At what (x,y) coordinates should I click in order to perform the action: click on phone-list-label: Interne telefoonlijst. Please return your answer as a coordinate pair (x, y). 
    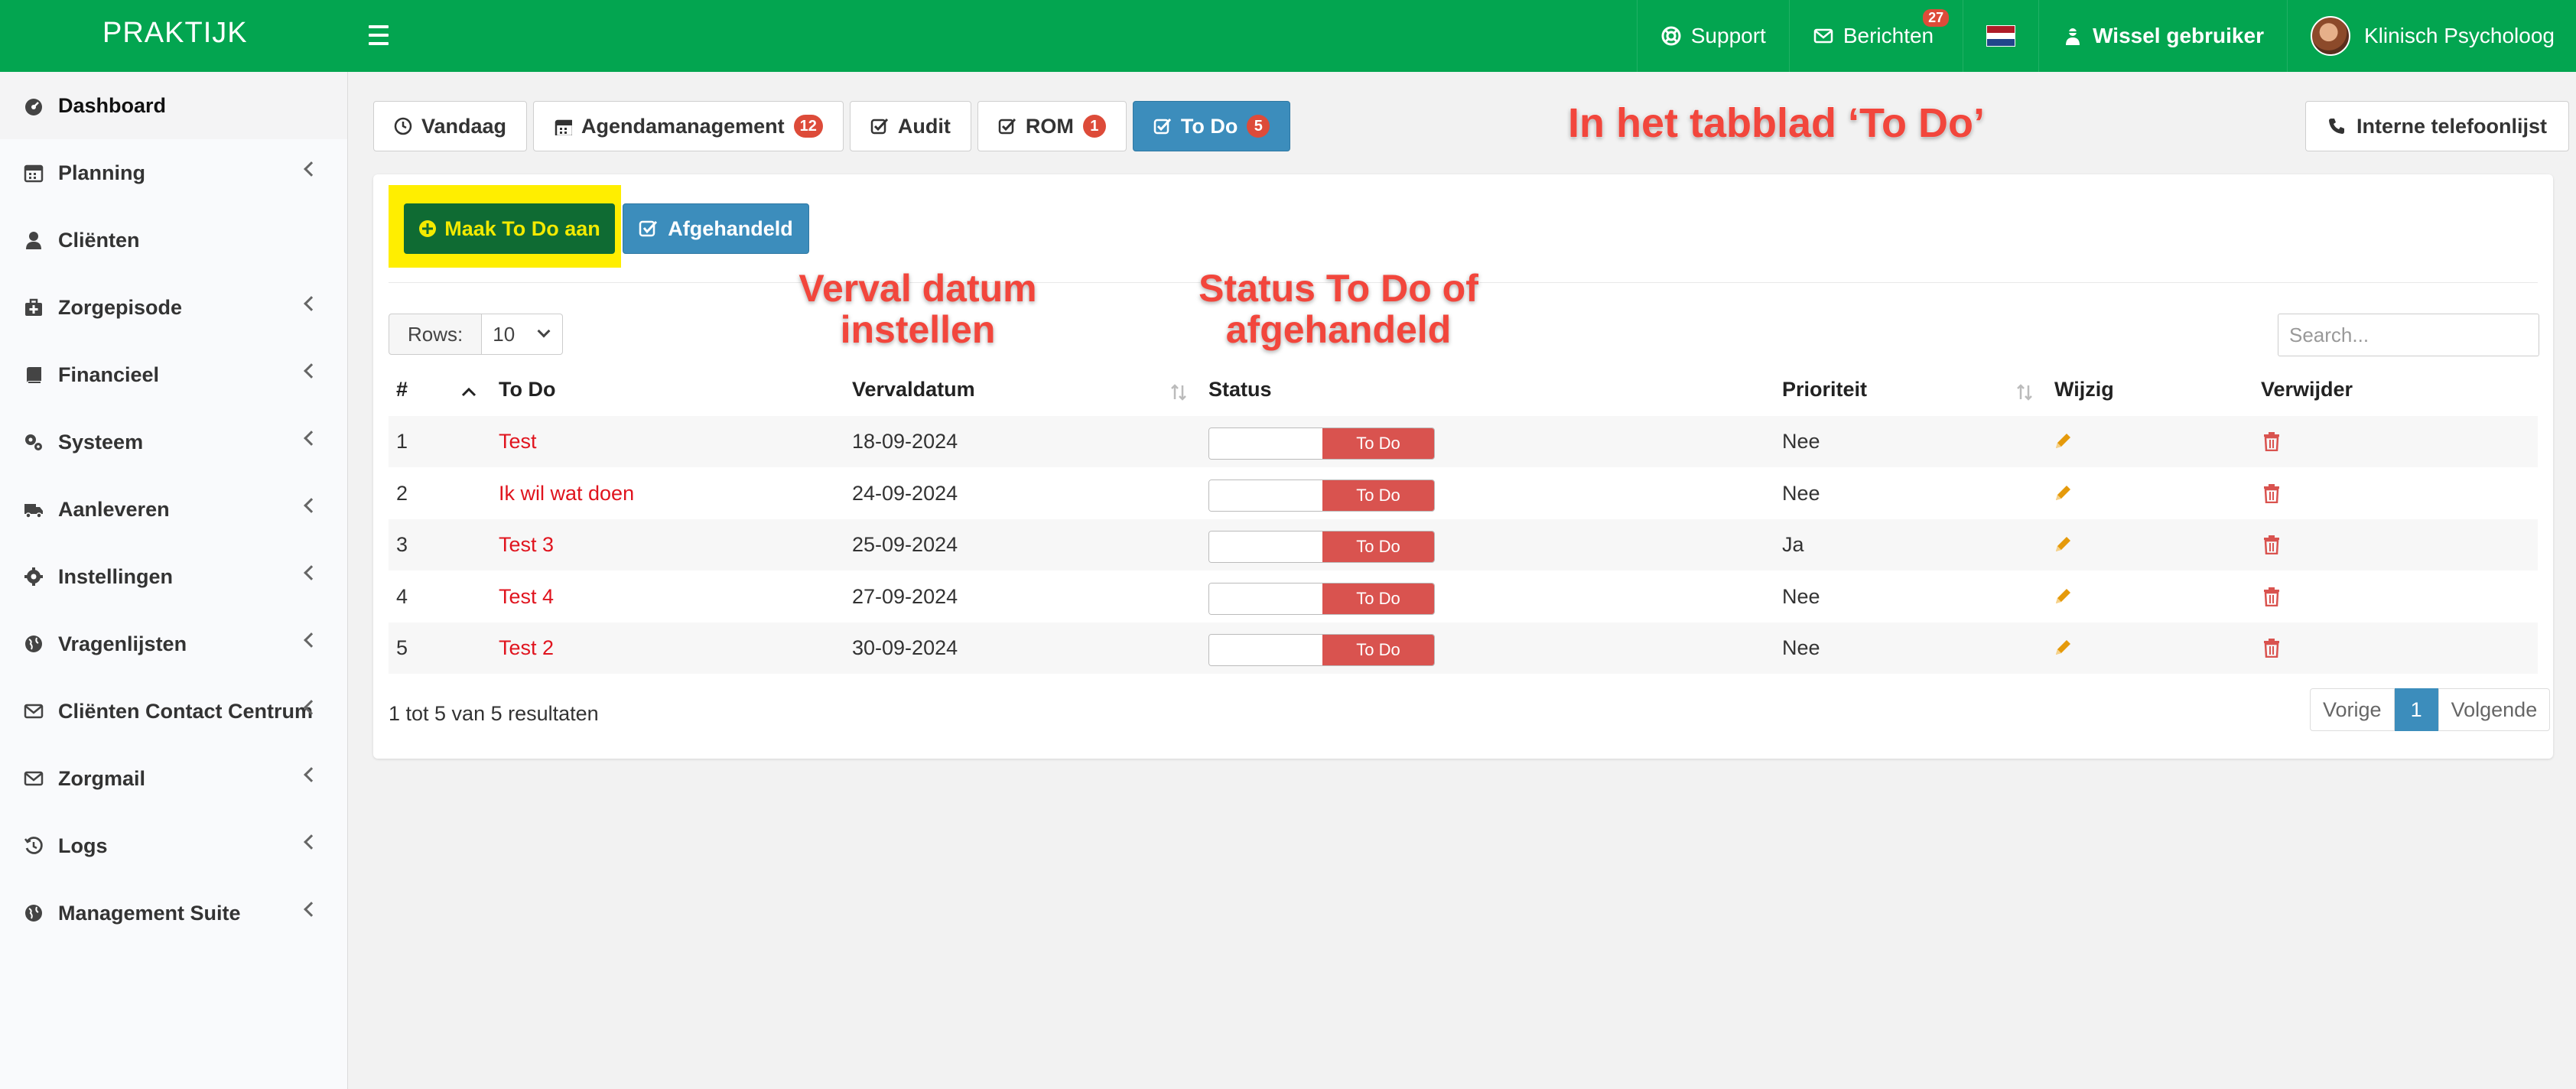
    Looking at the image, I should click on (2452, 126).